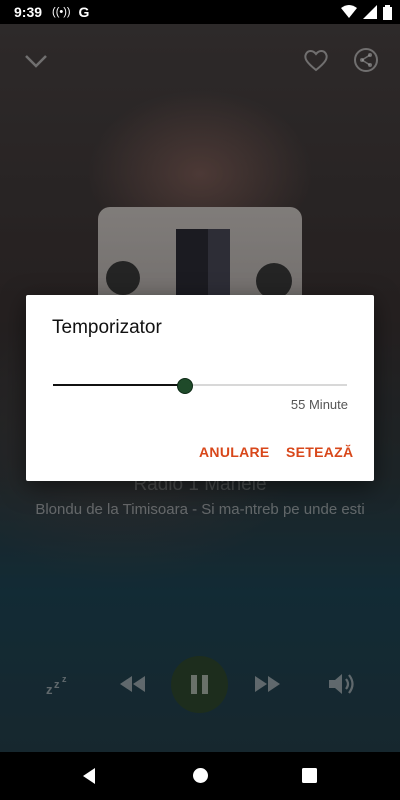 The height and width of the screenshot is (800, 400). Describe the element at coordinates (370, 12) in the screenshot. I see `signal-icon` at that location.